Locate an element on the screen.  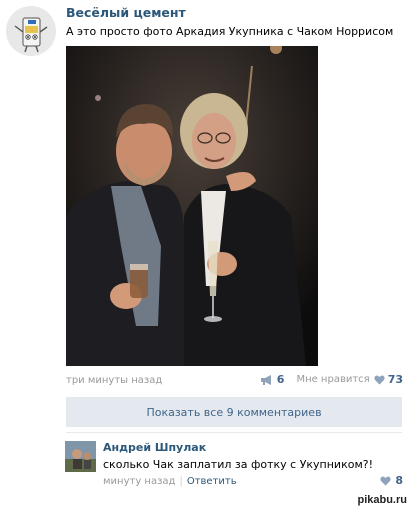
post-author-link: Весёлый цемент is located at coordinates (126, 12).